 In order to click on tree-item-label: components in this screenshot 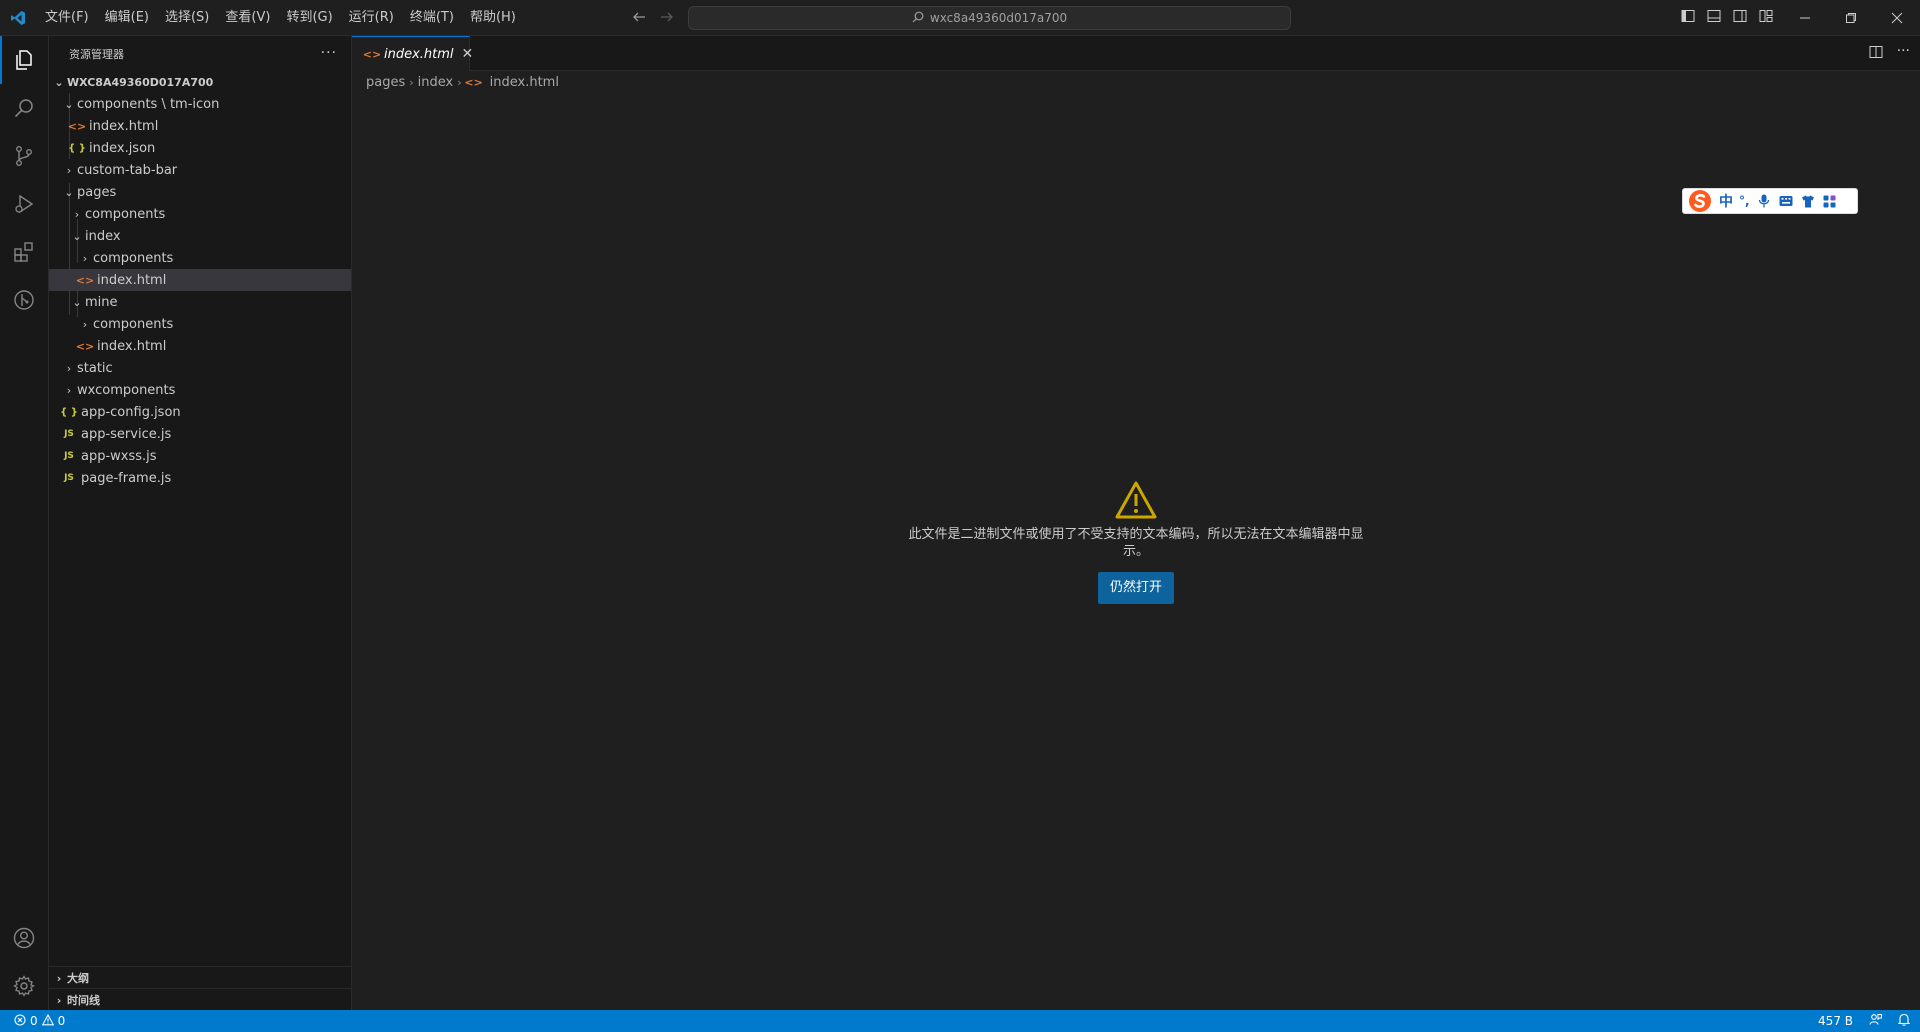, I will do `click(133, 258)`.